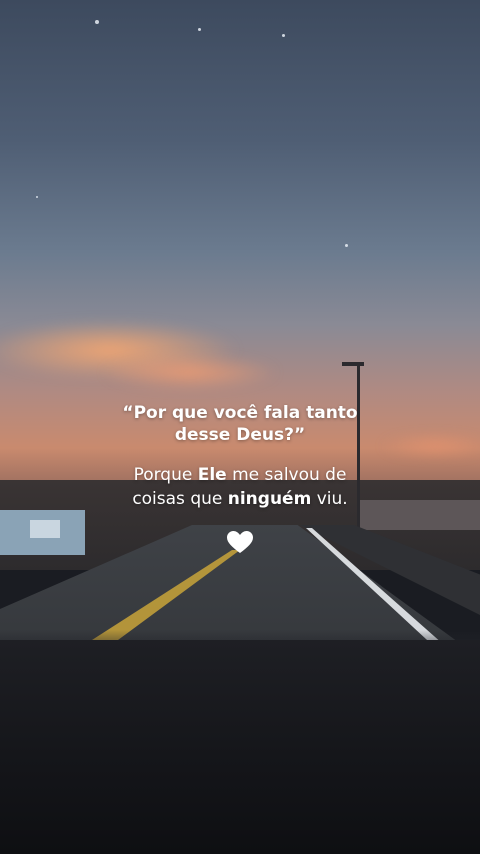  I want to click on answer-line-2-start: coisas que, so click(180, 499).